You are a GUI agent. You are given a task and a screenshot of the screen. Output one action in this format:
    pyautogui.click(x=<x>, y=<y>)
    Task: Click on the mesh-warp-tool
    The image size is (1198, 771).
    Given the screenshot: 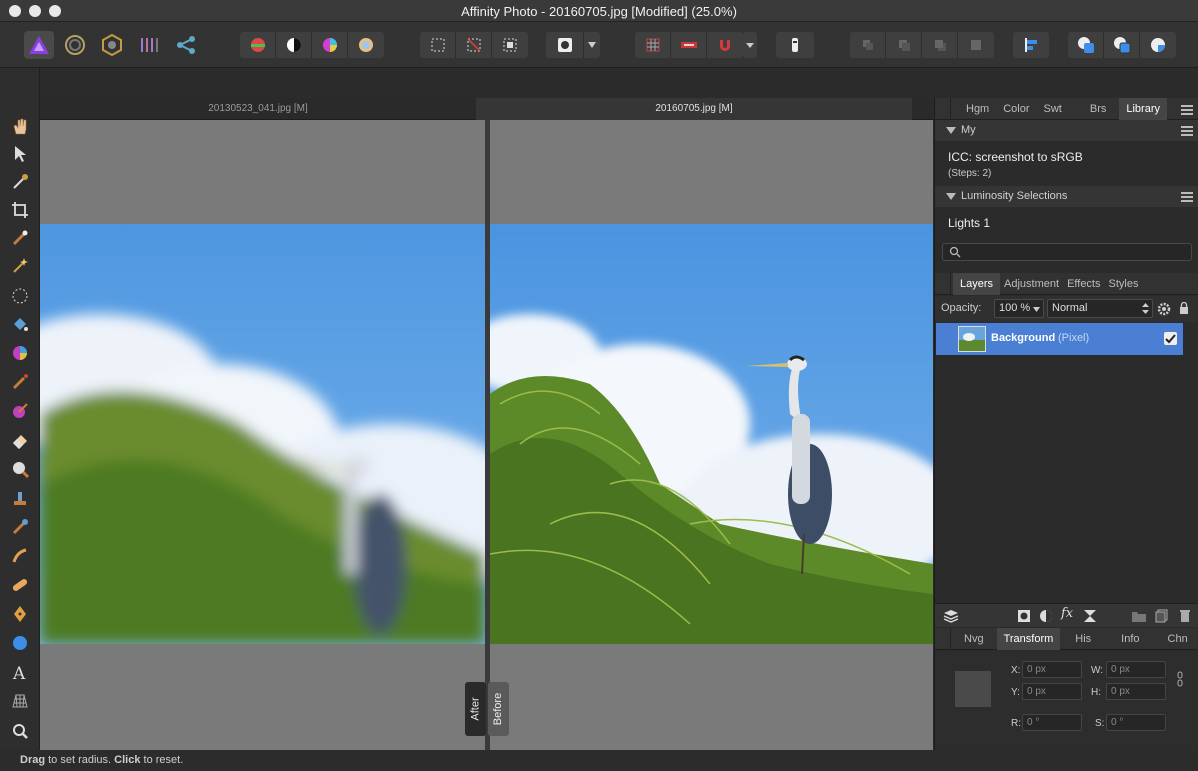 What is the action you would take?
    pyautogui.click(x=20, y=701)
    